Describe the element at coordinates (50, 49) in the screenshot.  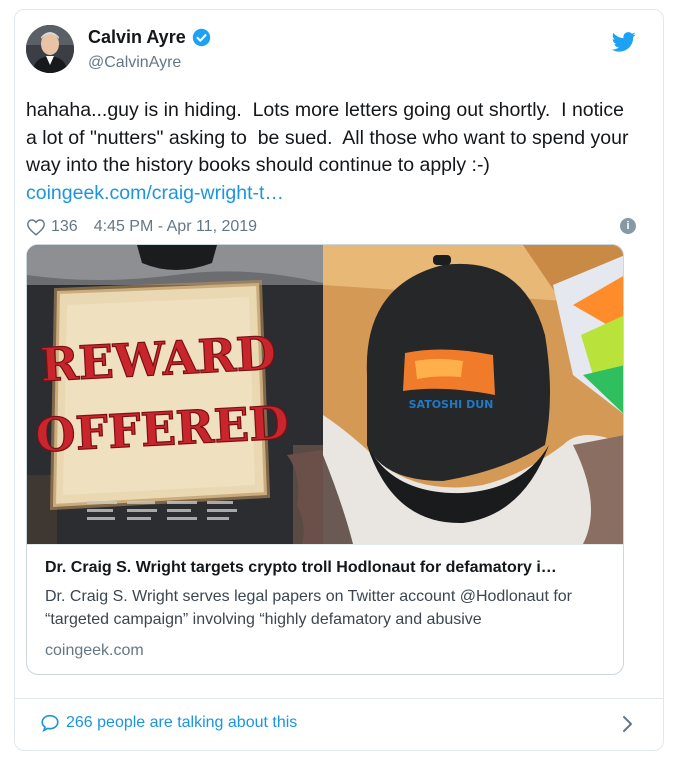
I see `avatar` at that location.